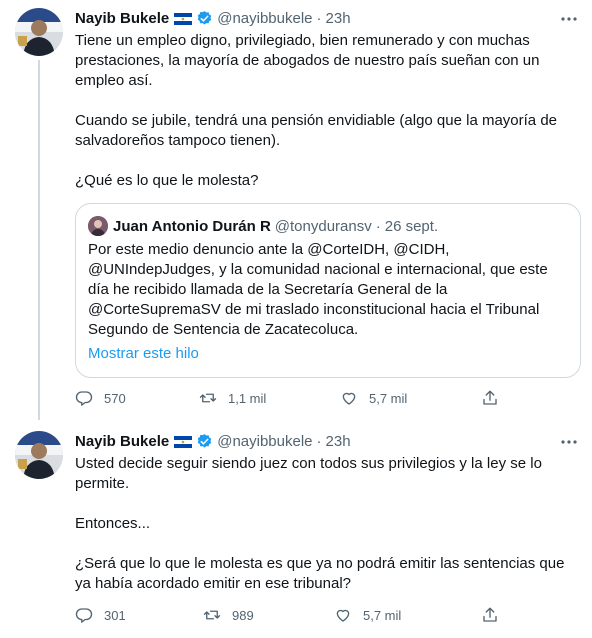  What do you see at coordinates (247, 398) in the screenshot?
I see `retweet-count: 1,1 mil` at bounding box center [247, 398].